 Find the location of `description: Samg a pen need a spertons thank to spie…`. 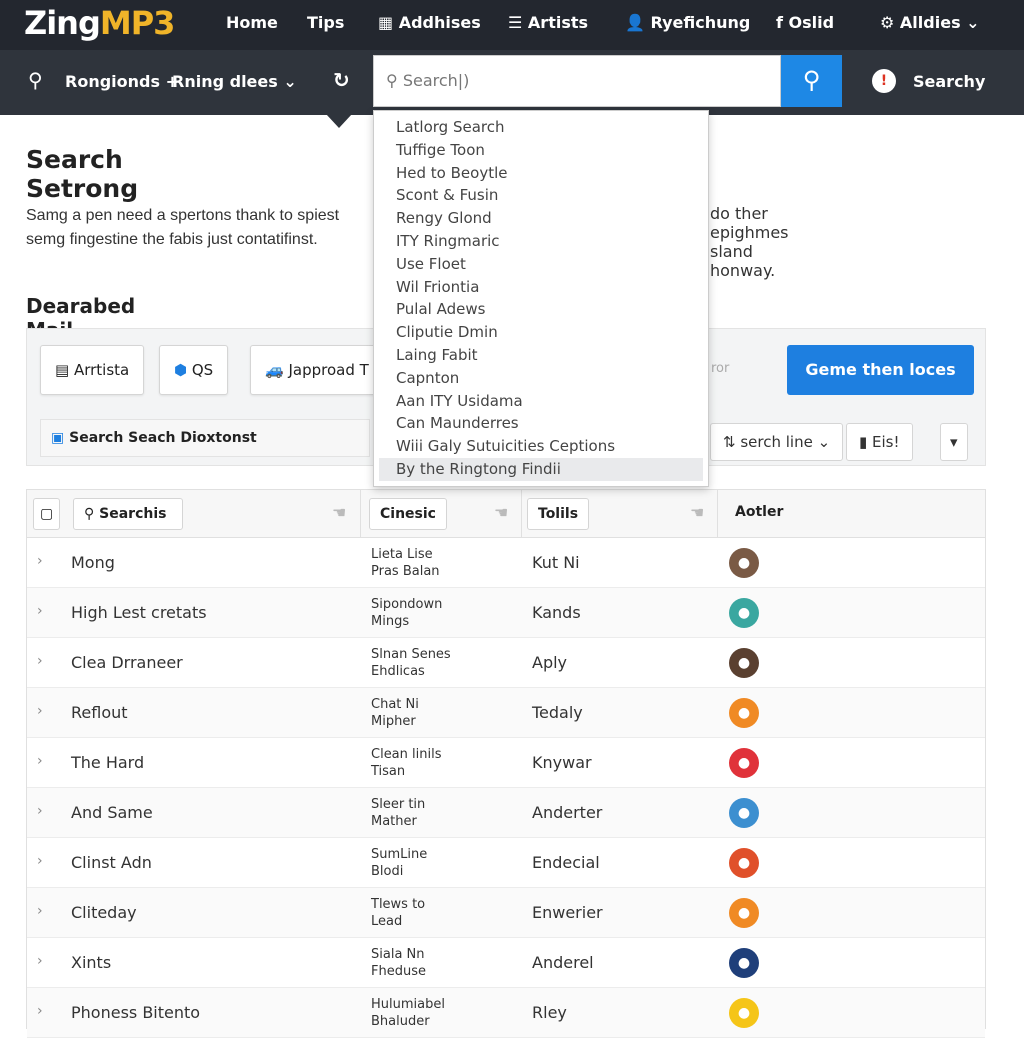

description: Samg a pen need a spertons thank to spie… is located at coordinates (183, 227).